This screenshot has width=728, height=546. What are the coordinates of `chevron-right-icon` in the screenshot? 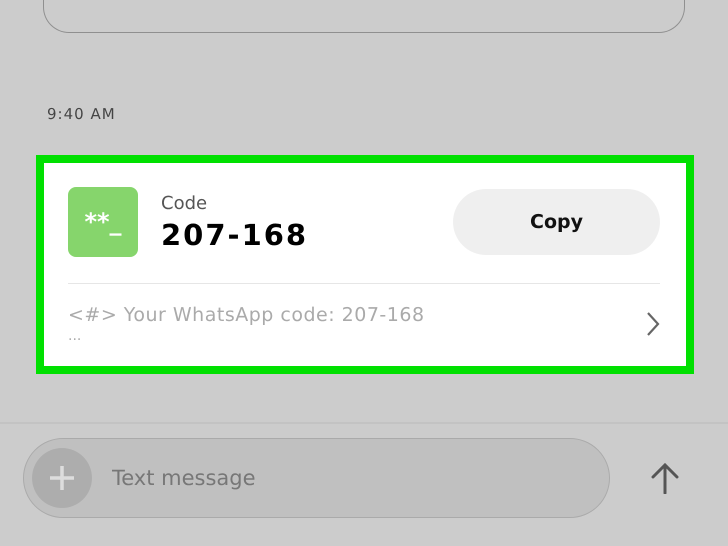 It's located at (653, 324).